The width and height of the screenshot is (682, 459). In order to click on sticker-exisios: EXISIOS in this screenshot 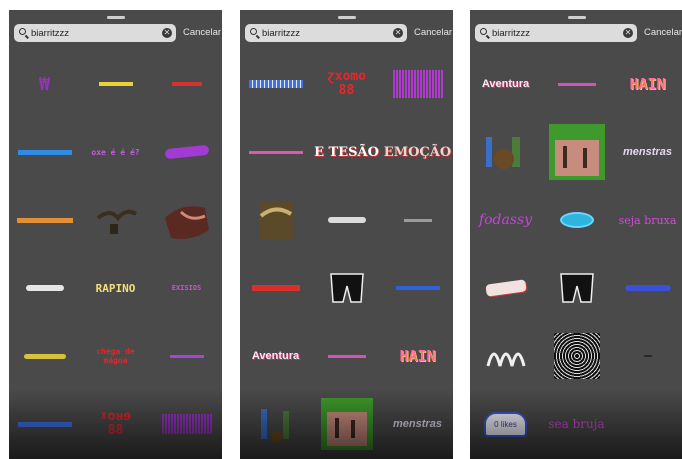, I will do `click(186, 288)`.